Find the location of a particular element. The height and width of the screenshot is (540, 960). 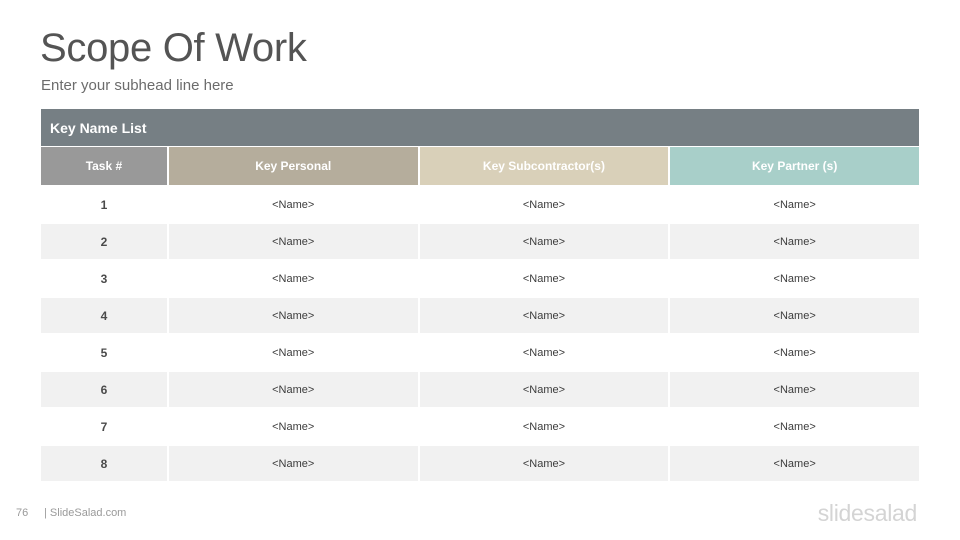

column-header-label: Task # is located at coordinates (104, 166).